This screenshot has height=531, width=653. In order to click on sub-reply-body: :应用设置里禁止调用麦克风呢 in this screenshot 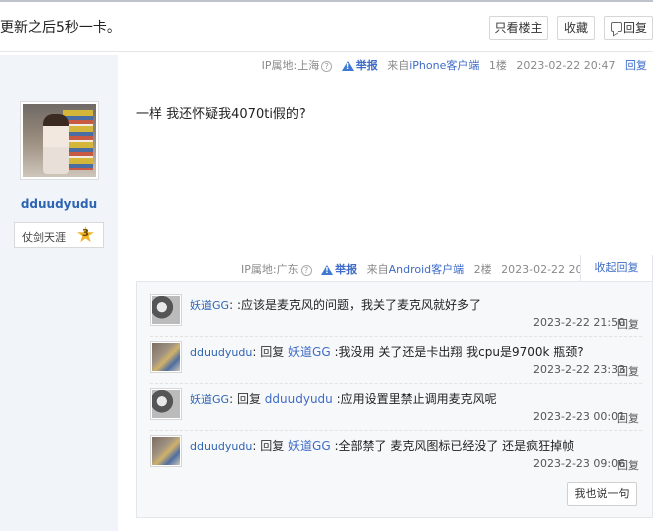, I will do `click(416, 399)`.